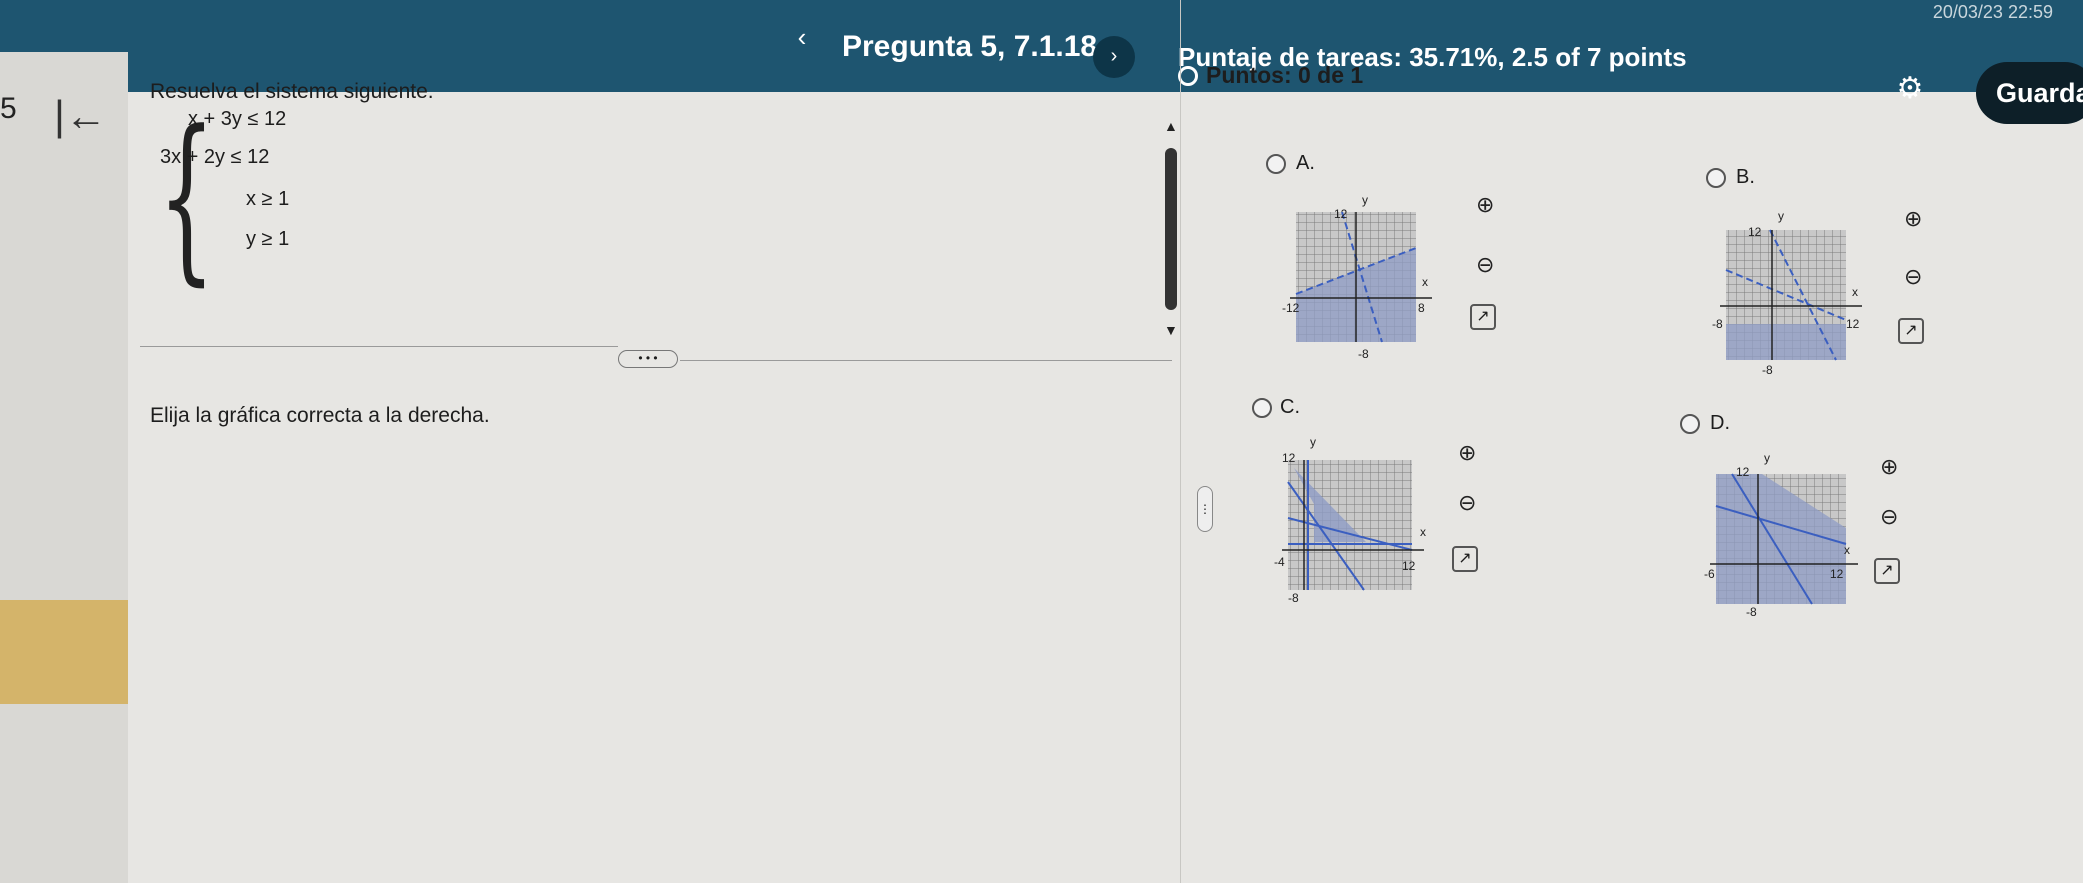 This screenshot has height=883, width=2083. What do you see at coordinates (8, 108) in the screenshot?
I see `question-number: 5` at bounding box center [8, 108].